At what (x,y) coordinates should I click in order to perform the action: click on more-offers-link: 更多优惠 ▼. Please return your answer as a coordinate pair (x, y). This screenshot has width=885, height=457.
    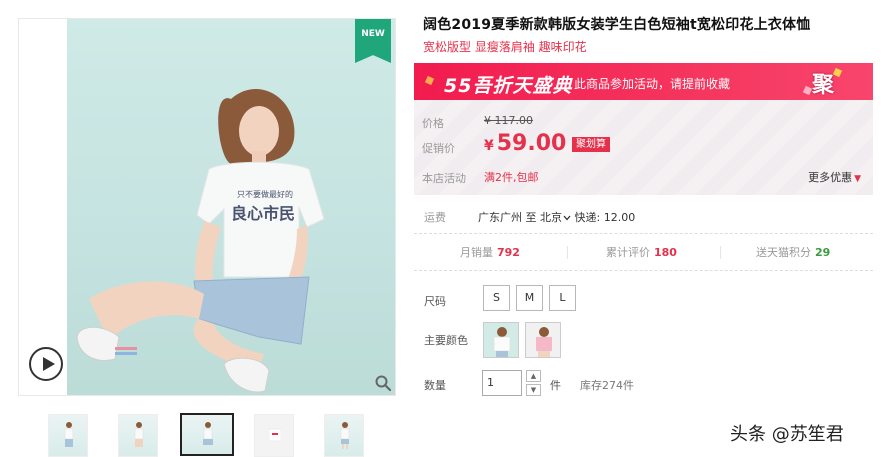
    Looking at the image, I should click on (834, 177).